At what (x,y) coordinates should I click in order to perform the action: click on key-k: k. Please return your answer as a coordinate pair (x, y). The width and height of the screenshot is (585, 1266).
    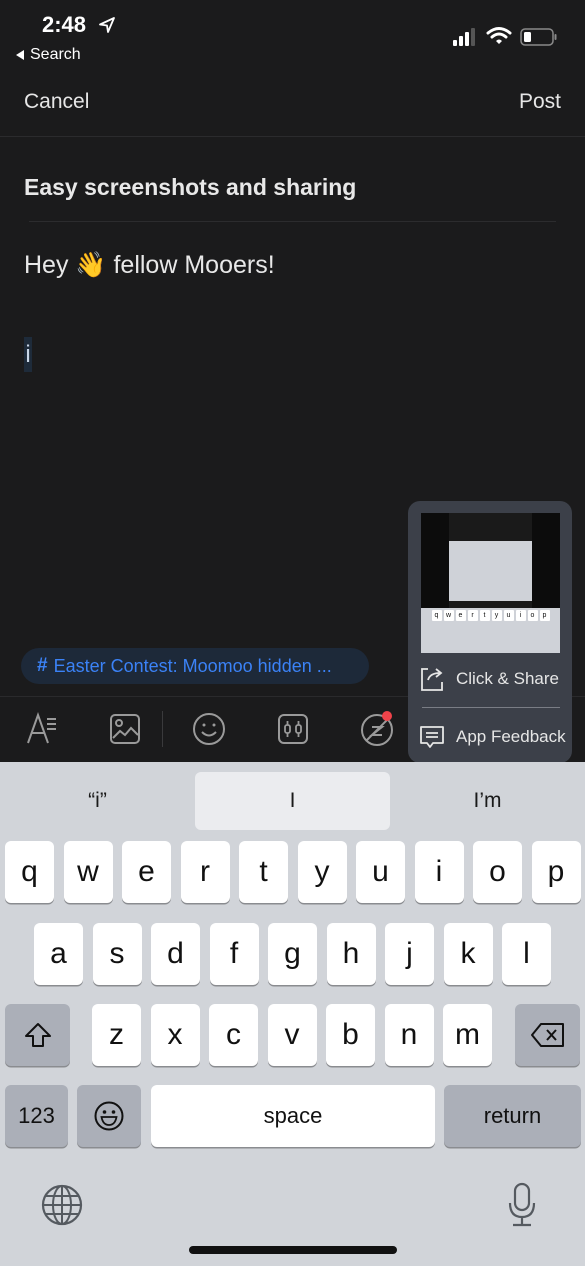
    Looking at the image, I should click on (468, 954).